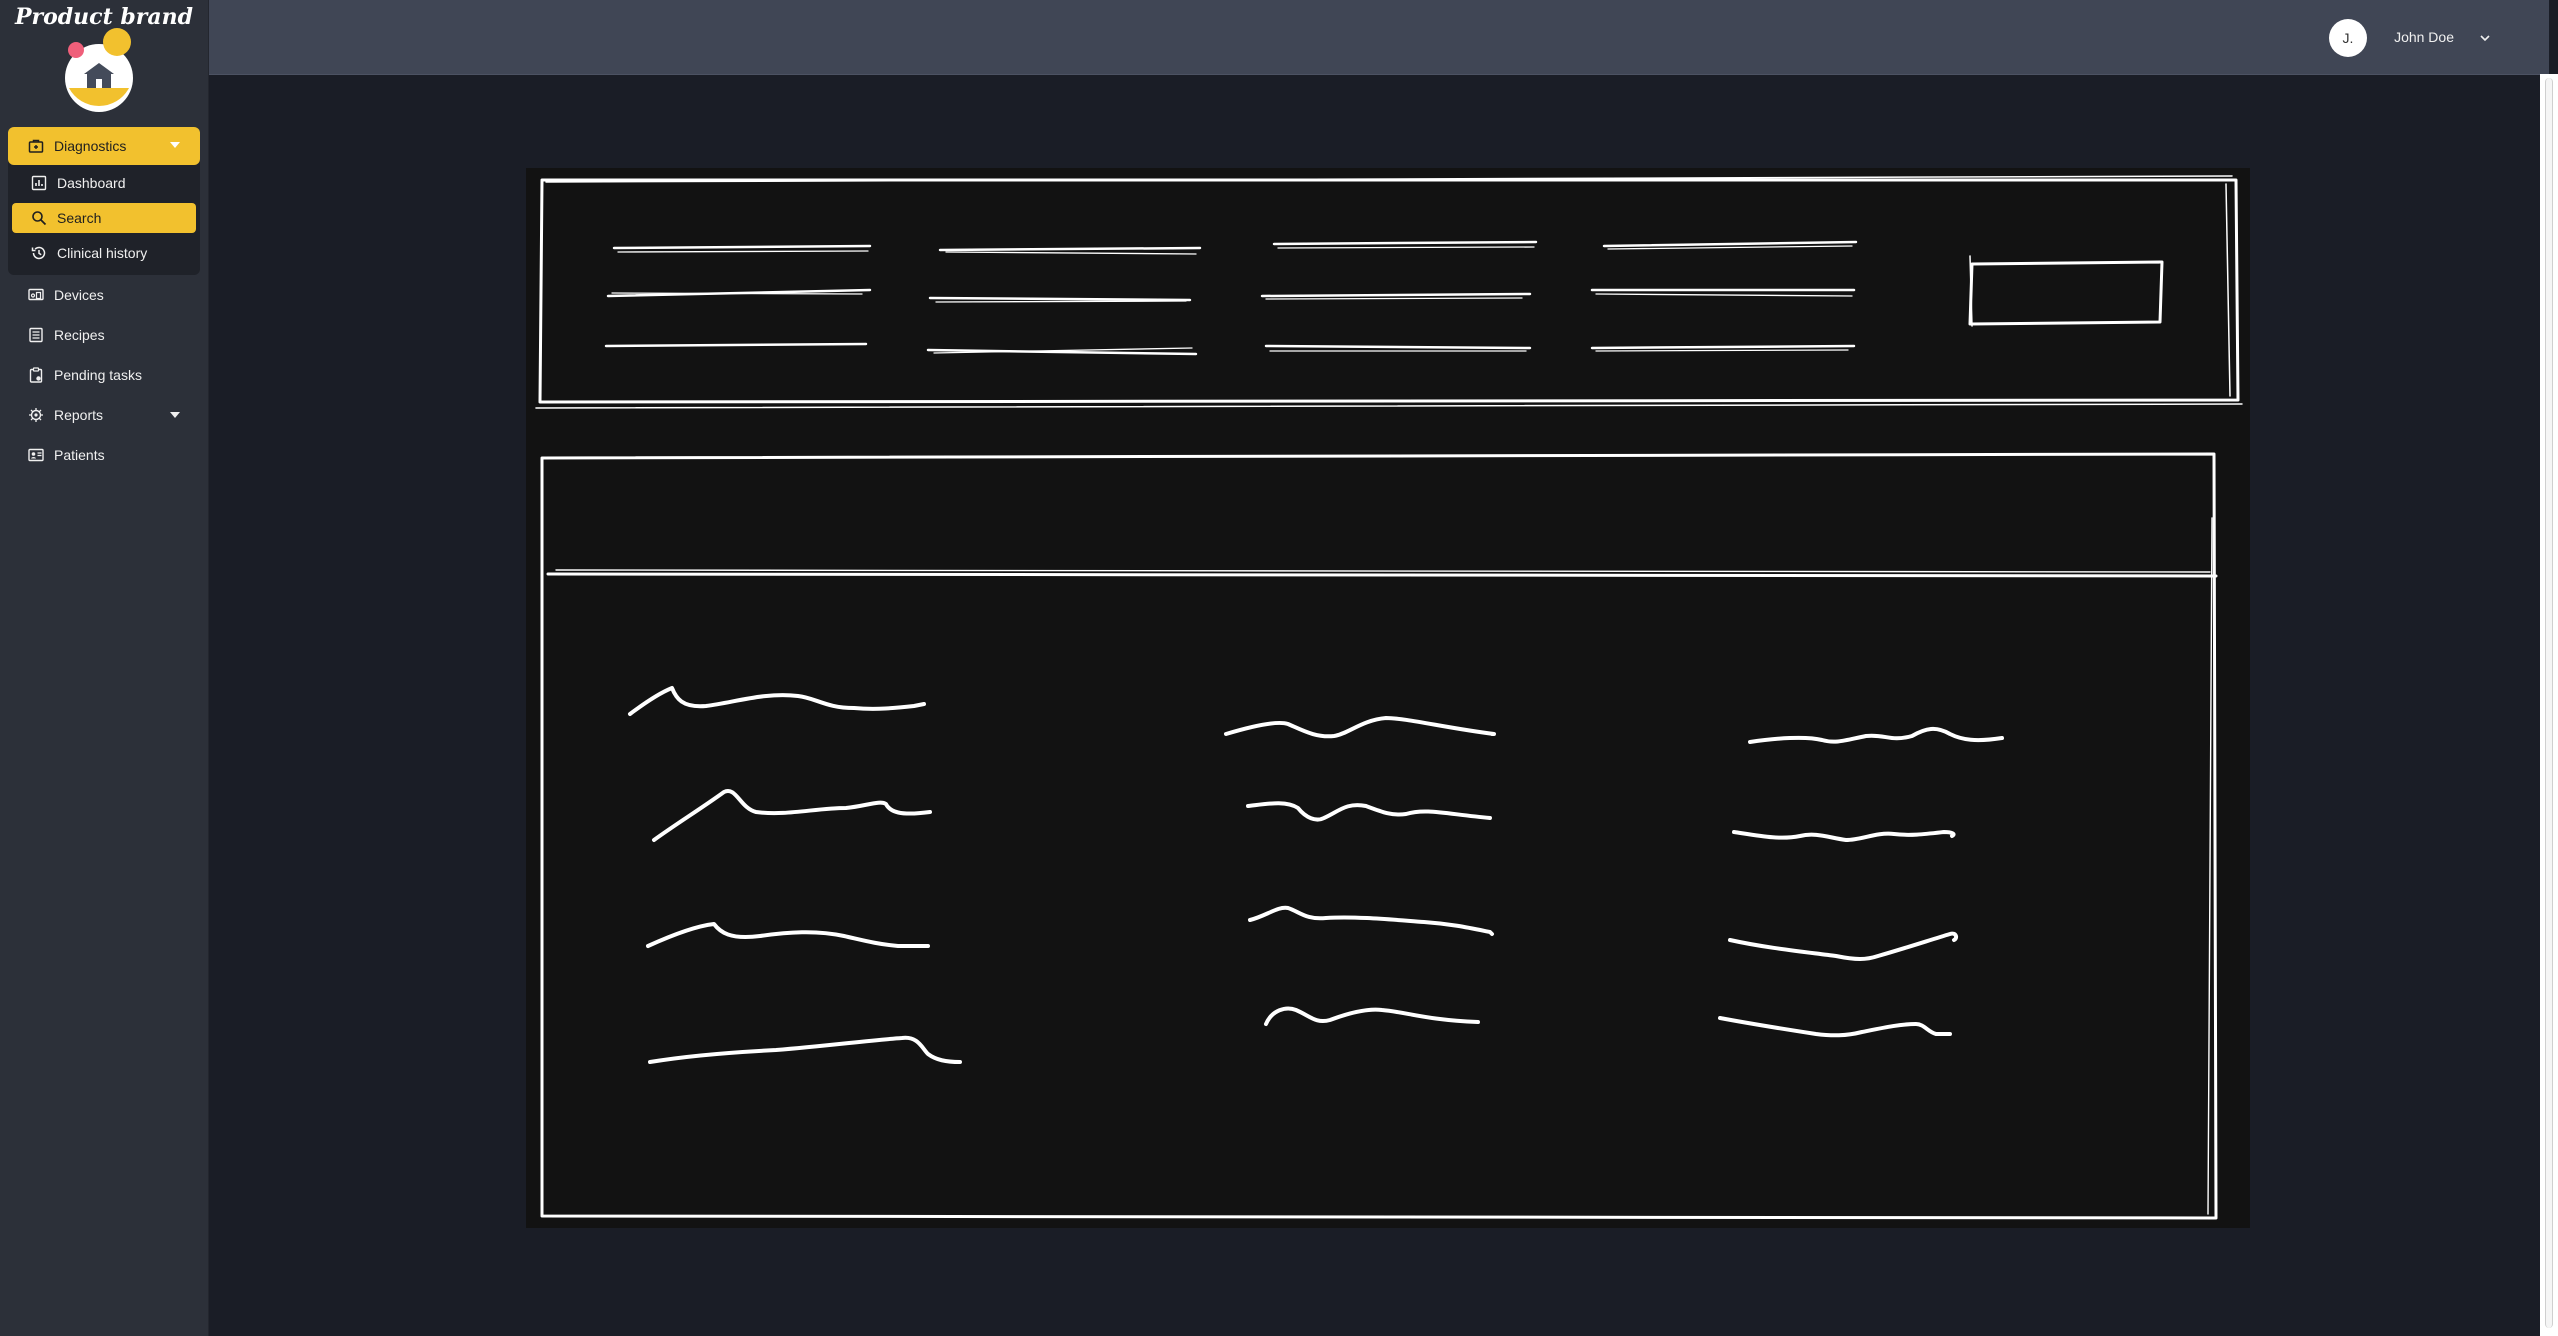 The height and width of the screenshot is (1336, 2558). I want to click on devices-icon, so click(36, 295).